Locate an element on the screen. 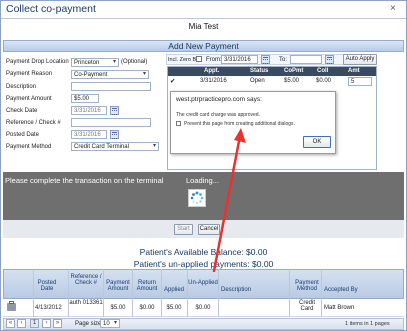 This screenshot has height=331, width=407. reason-label: Payment Reason is located at coordinates (29, 74).